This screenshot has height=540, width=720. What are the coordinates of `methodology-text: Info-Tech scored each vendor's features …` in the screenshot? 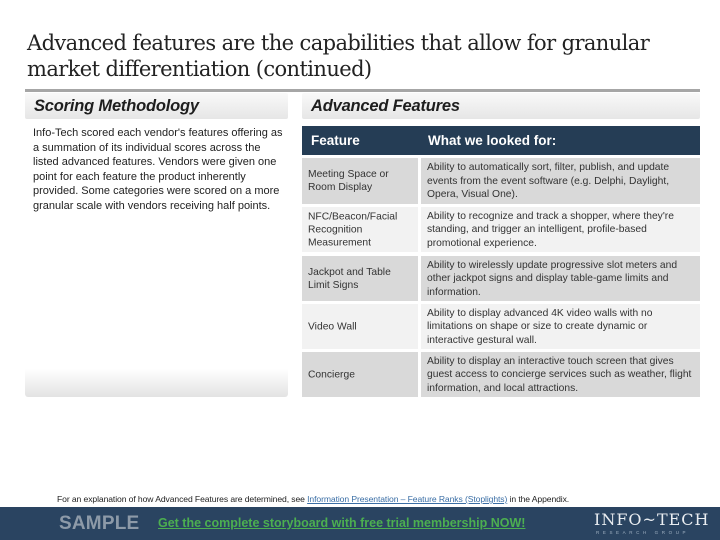 It's located at (158, 169).